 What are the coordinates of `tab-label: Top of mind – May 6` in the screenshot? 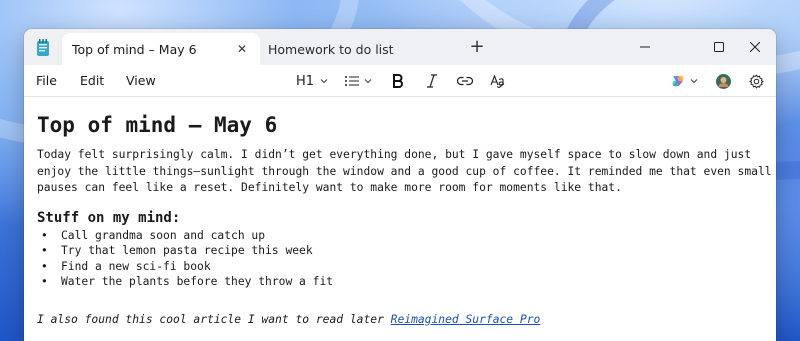 It's located at (134, 49).